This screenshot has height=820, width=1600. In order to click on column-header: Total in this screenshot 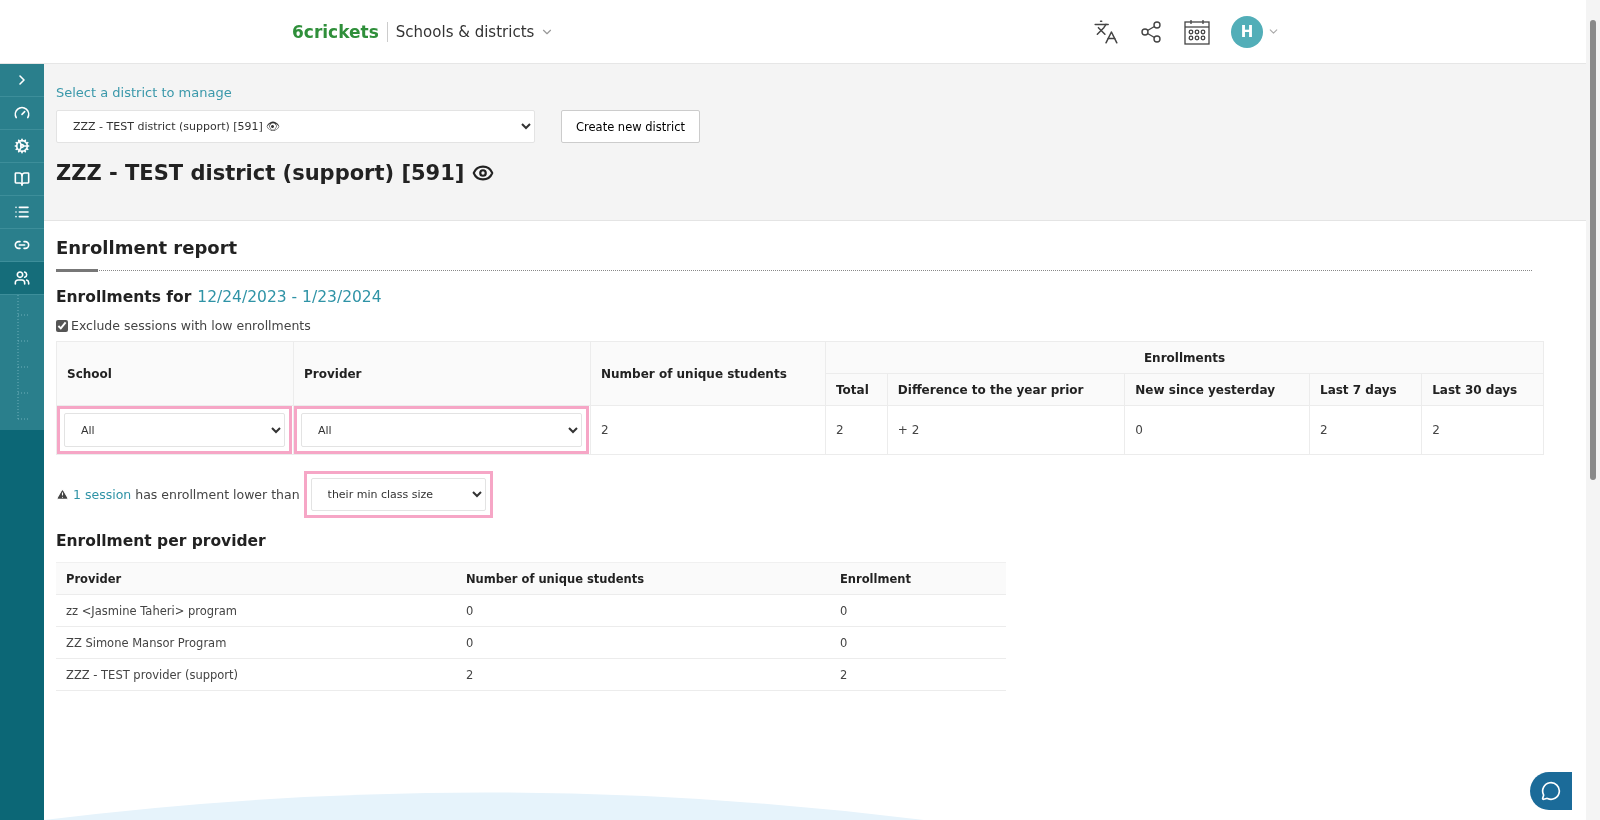, I will do `click(856, 389)`.